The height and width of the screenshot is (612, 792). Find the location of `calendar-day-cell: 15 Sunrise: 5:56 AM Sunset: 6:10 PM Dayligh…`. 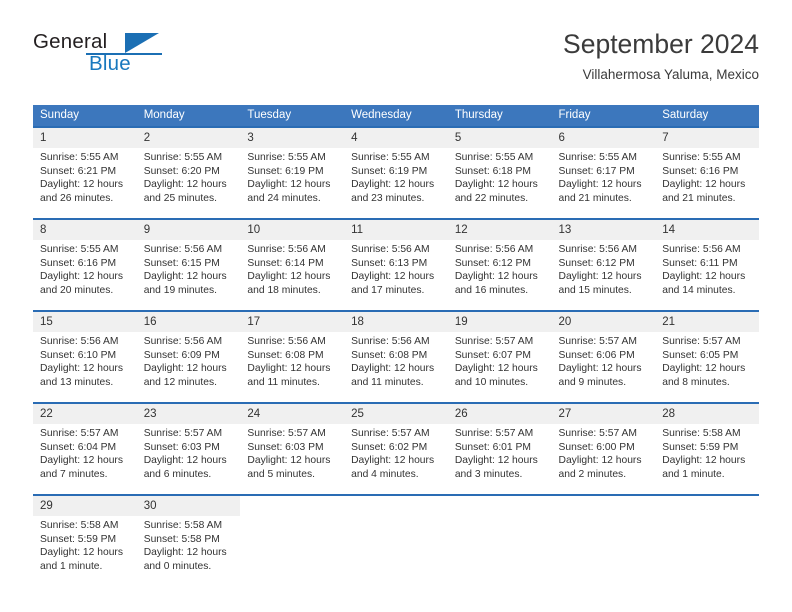

calendar-day-cell: 15 Sunrise: 5:56 AM Sunset: 6:10 PM Dayligh… is located at coordinates (85, 356).